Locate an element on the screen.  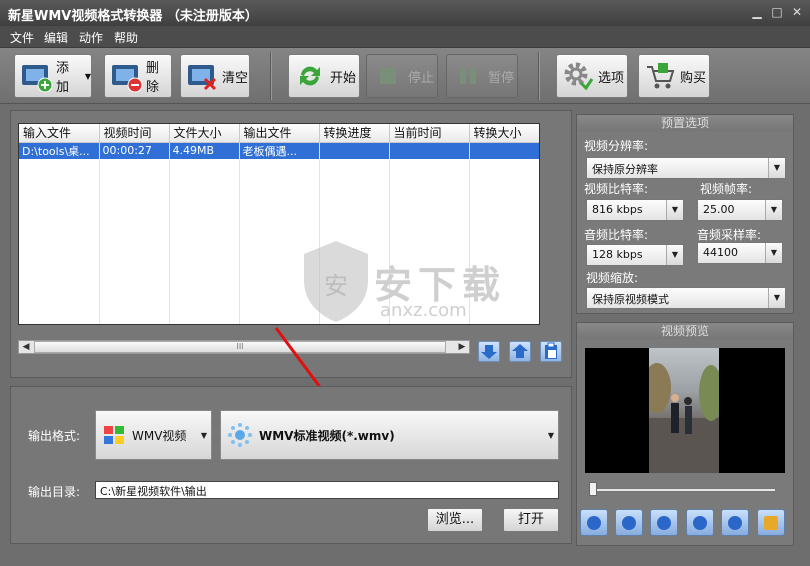
delete-button: 删除 is located at coordinates (138, 76).